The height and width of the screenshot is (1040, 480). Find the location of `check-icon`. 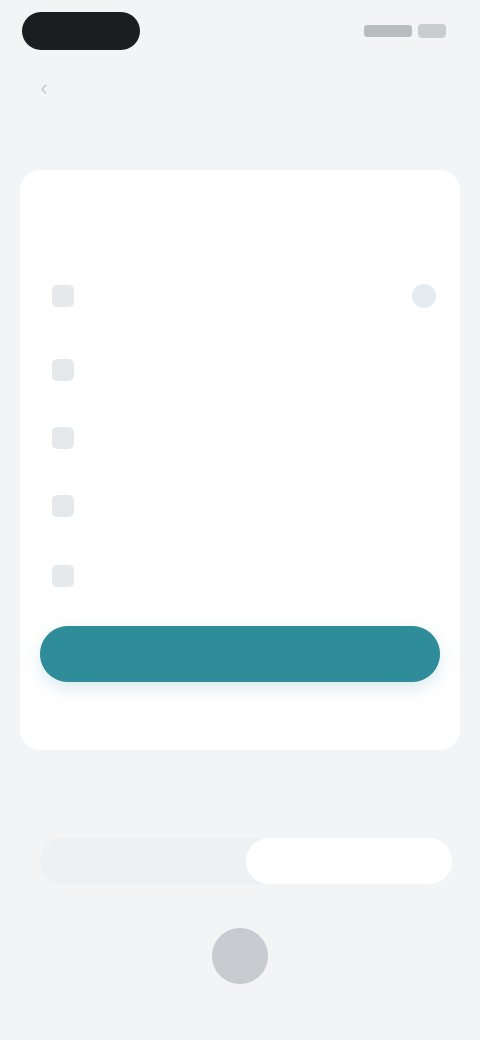

check-icon is located at coordinates (424, 296).